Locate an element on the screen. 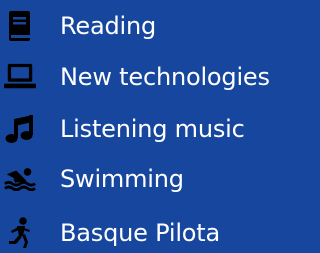  running-icon is located at coordinates (20, 233).